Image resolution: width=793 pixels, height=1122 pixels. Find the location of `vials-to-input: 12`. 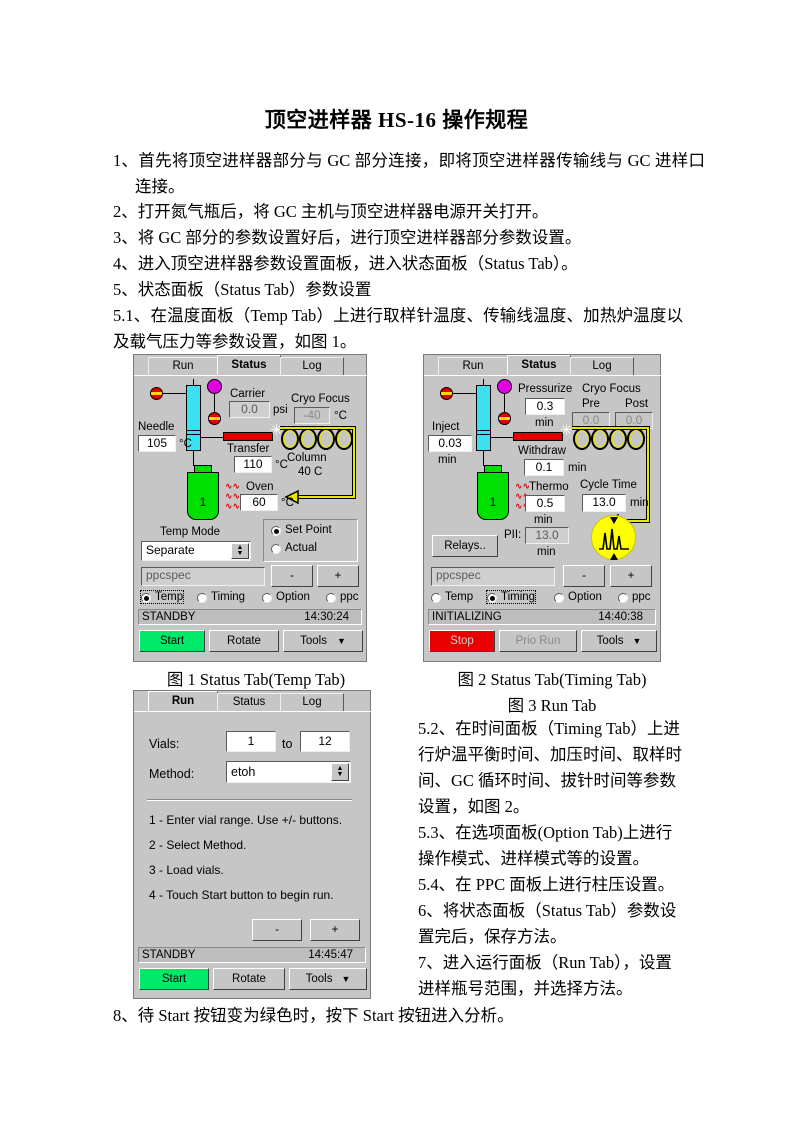

vials-to-input: 12 is located at coordinates (325, 741).